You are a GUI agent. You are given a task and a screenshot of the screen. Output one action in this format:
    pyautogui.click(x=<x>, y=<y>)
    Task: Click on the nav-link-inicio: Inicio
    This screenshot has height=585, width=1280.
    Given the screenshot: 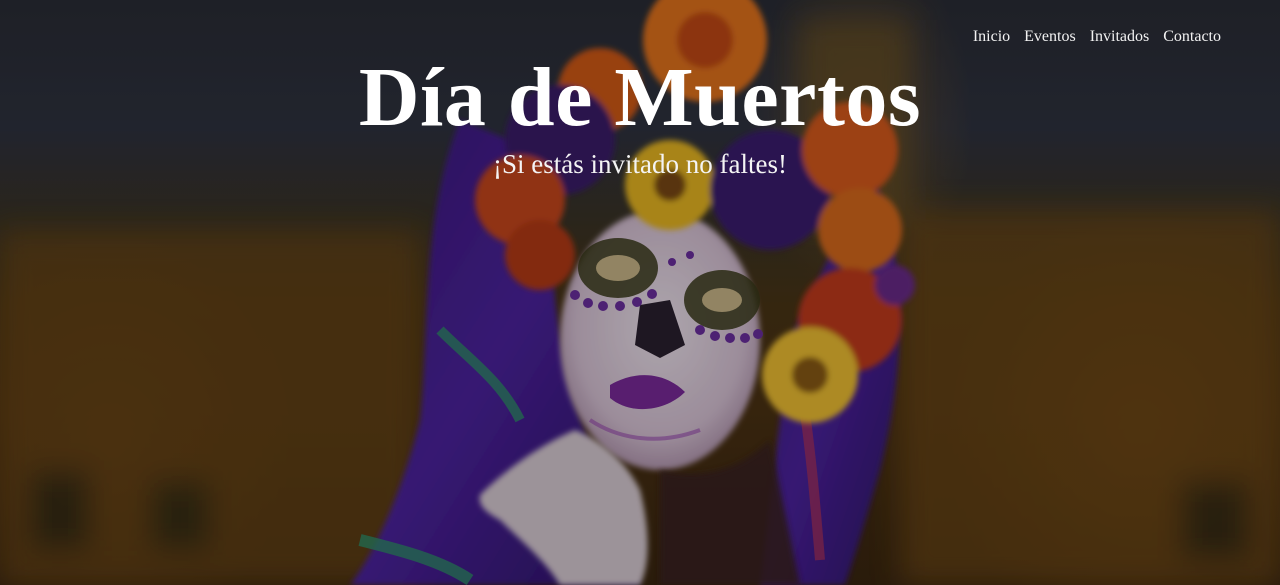 What is the action you would take?
    pyautogui.click(x=991, y=37)
    